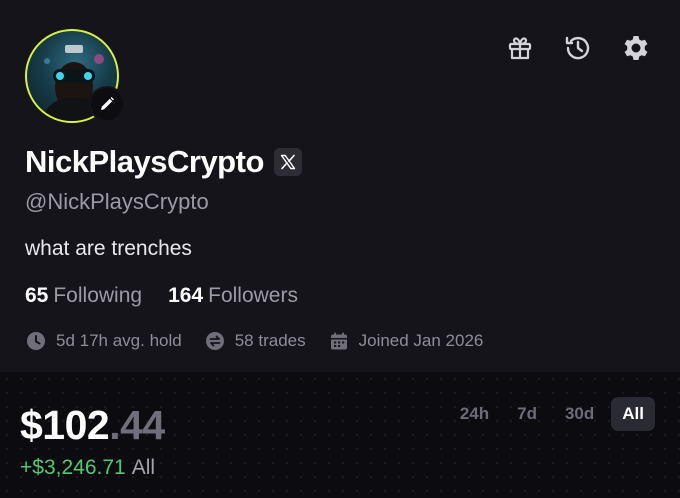 The height and width of the screenshot is (498, 680). What do you see at coordinates (527, 414) in the screenshot?
I see `range-7d-button: 7d` at bounding box center [527, 414].